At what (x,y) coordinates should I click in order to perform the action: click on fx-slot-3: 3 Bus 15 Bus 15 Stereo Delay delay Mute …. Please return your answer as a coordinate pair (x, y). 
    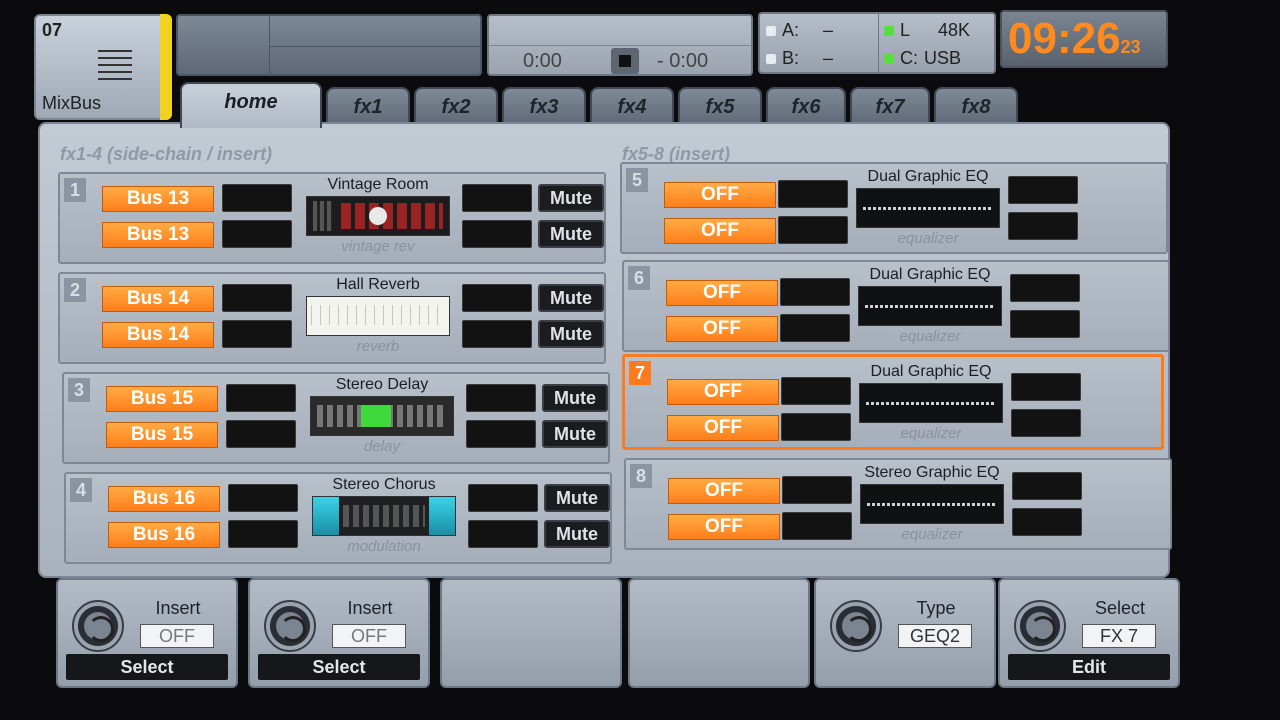
    Looking at the image, I should click on (336, 418).